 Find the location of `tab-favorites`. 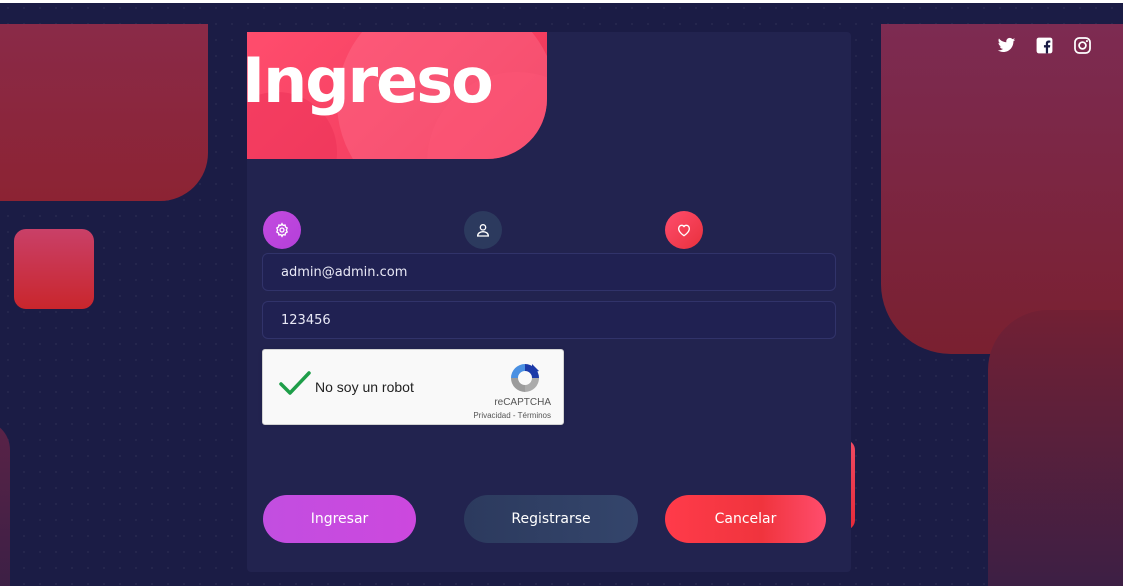

tab-favorites is located at coordinates (684, 230).